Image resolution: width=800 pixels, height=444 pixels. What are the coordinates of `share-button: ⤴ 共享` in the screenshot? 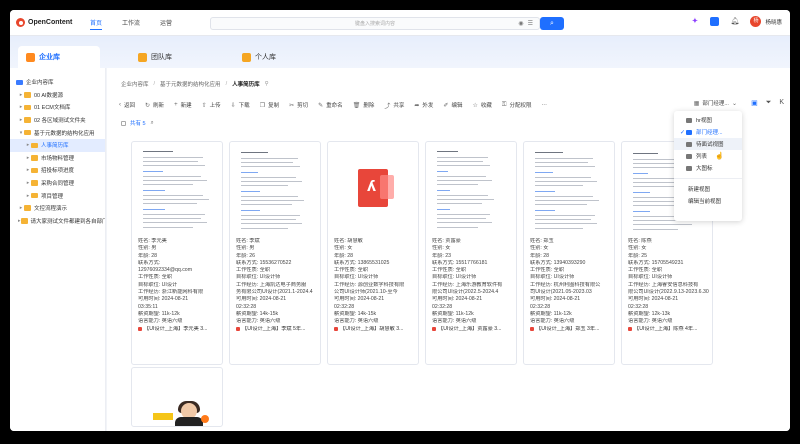 It's located at (394, 105).